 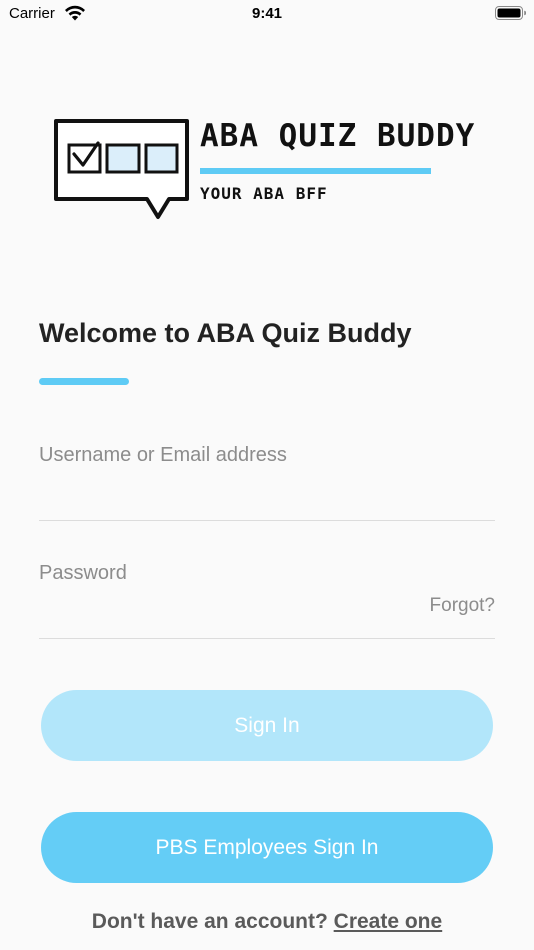 I want to click on battery-icon, so click(x=510, y=13).